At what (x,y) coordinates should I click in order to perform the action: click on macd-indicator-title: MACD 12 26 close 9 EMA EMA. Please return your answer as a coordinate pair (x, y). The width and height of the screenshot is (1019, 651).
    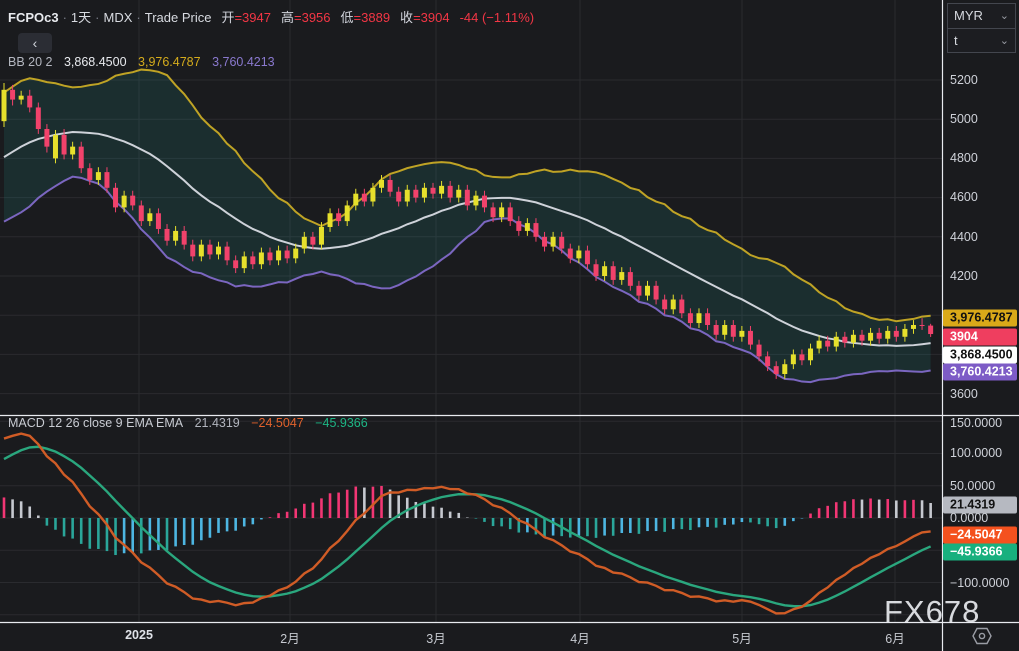
    Looking at the image, I should click on (96, 423).